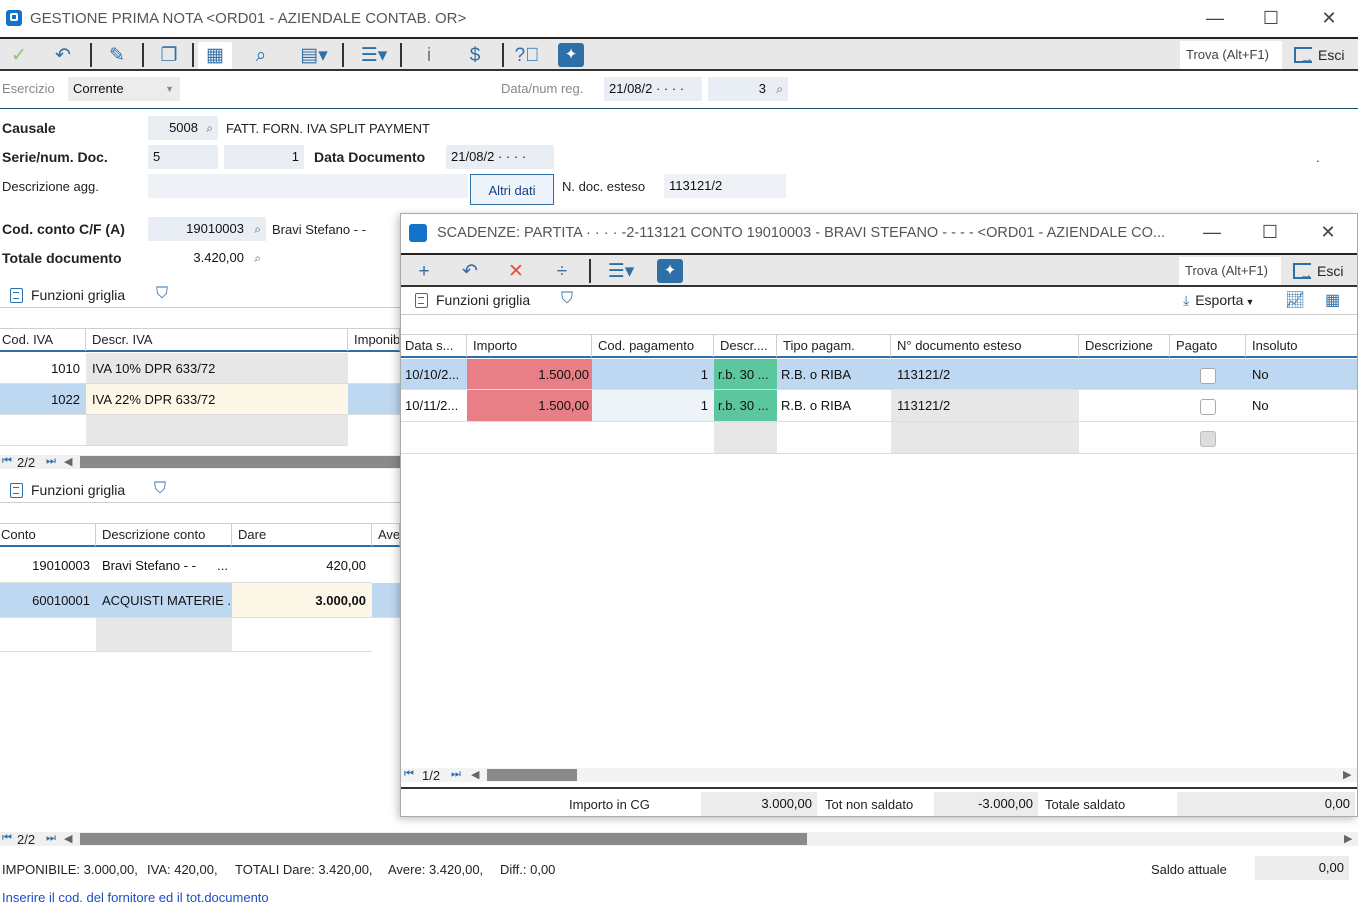 This screenshot has width=1358, height=902. What do you see at coordinates (424, 271) in the screenshot?
I see `add-icon: +` at bounding box center [424, 271].